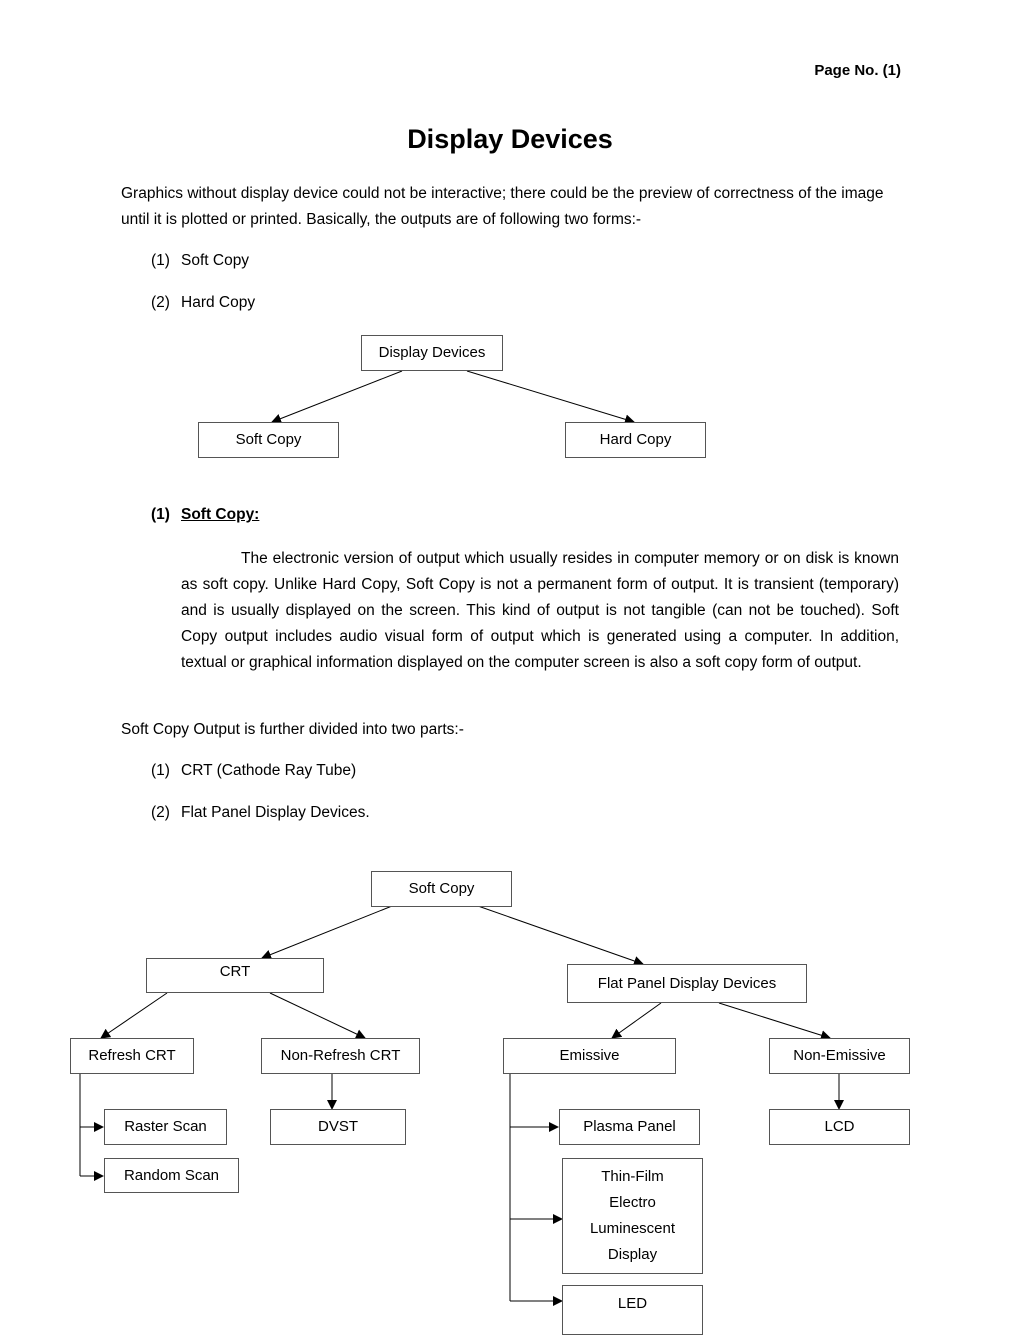  What do you see at coordinates (510, 139) in the screenshot?
I see `page-title: Display Devices` at bounding box center [510, 139].